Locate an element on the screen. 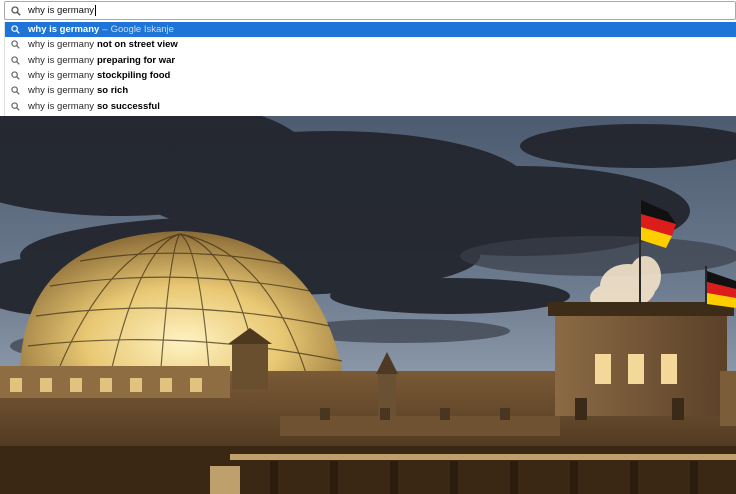  suggestion-item: why is germany so rich is located at coordinates (370, 90).